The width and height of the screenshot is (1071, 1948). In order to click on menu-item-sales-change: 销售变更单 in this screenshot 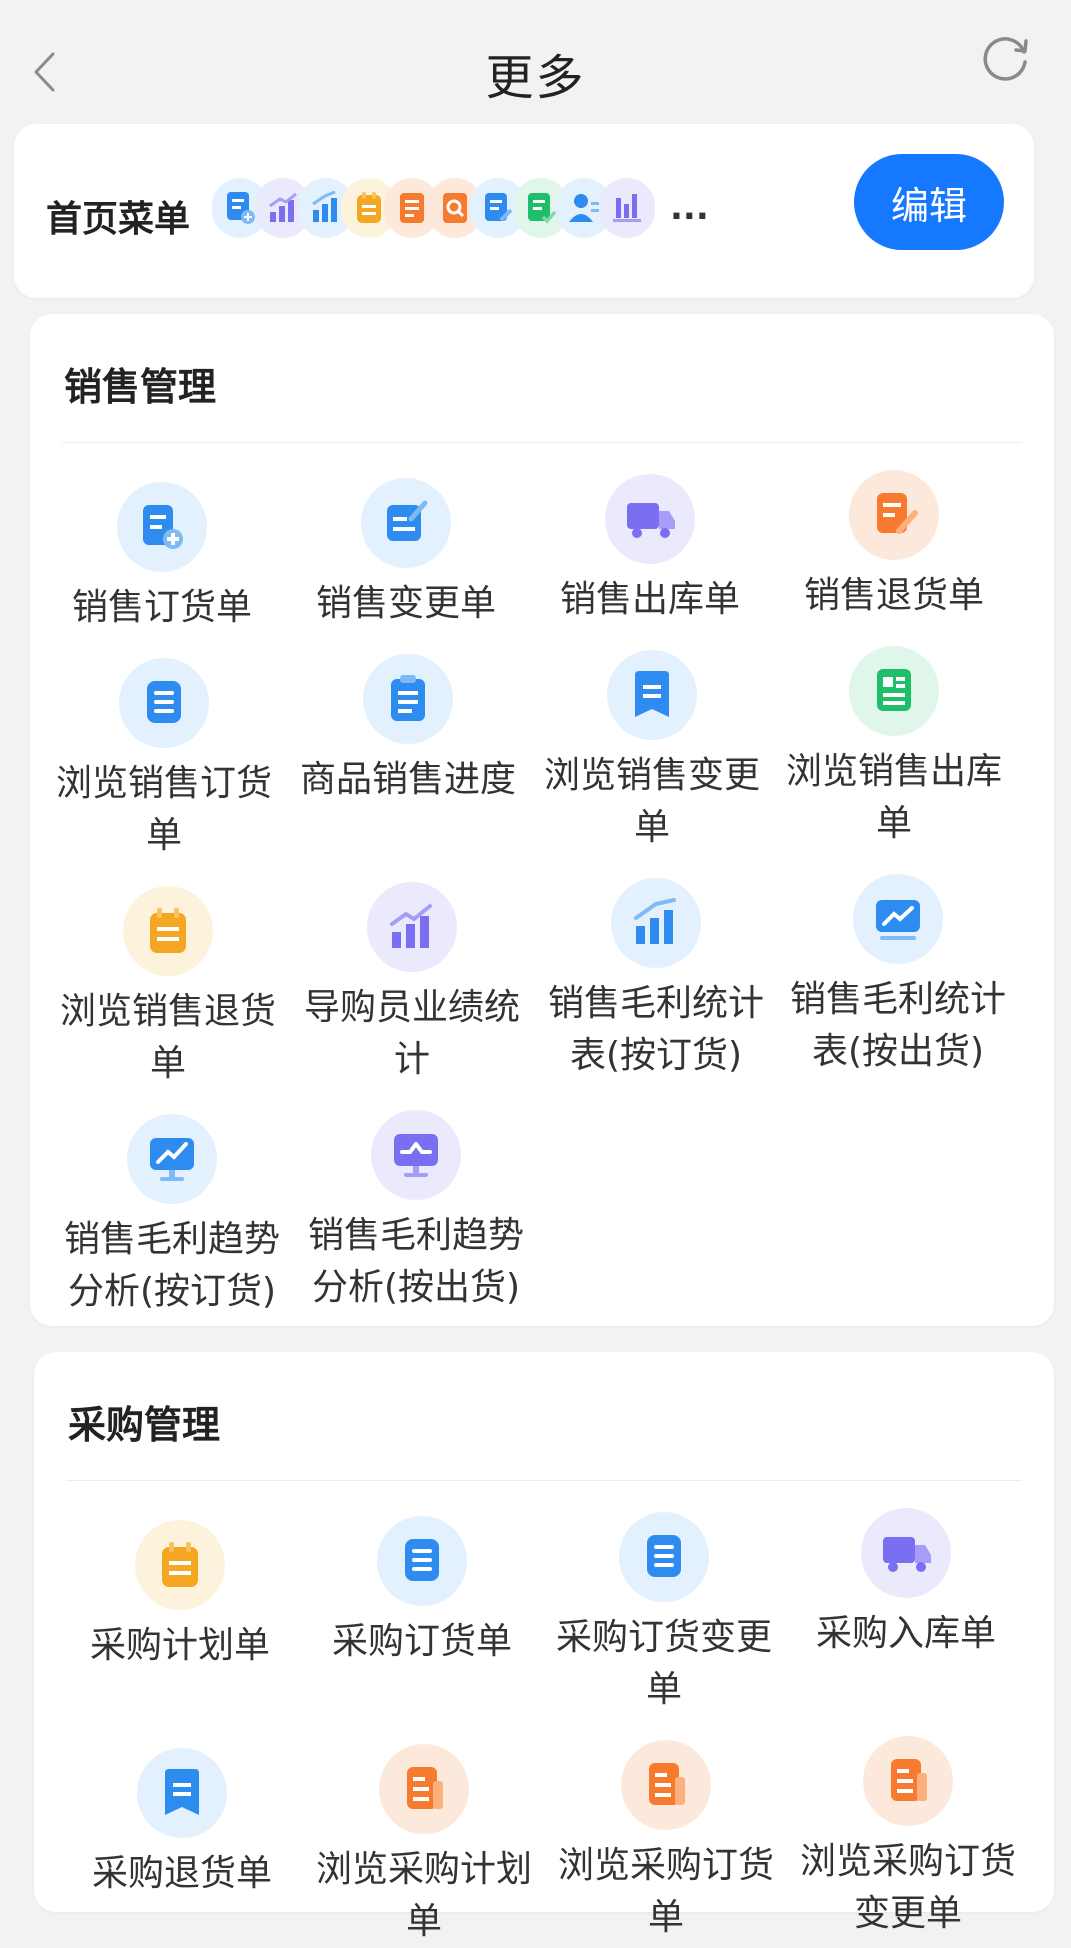, I will do `click(406, 554)`.